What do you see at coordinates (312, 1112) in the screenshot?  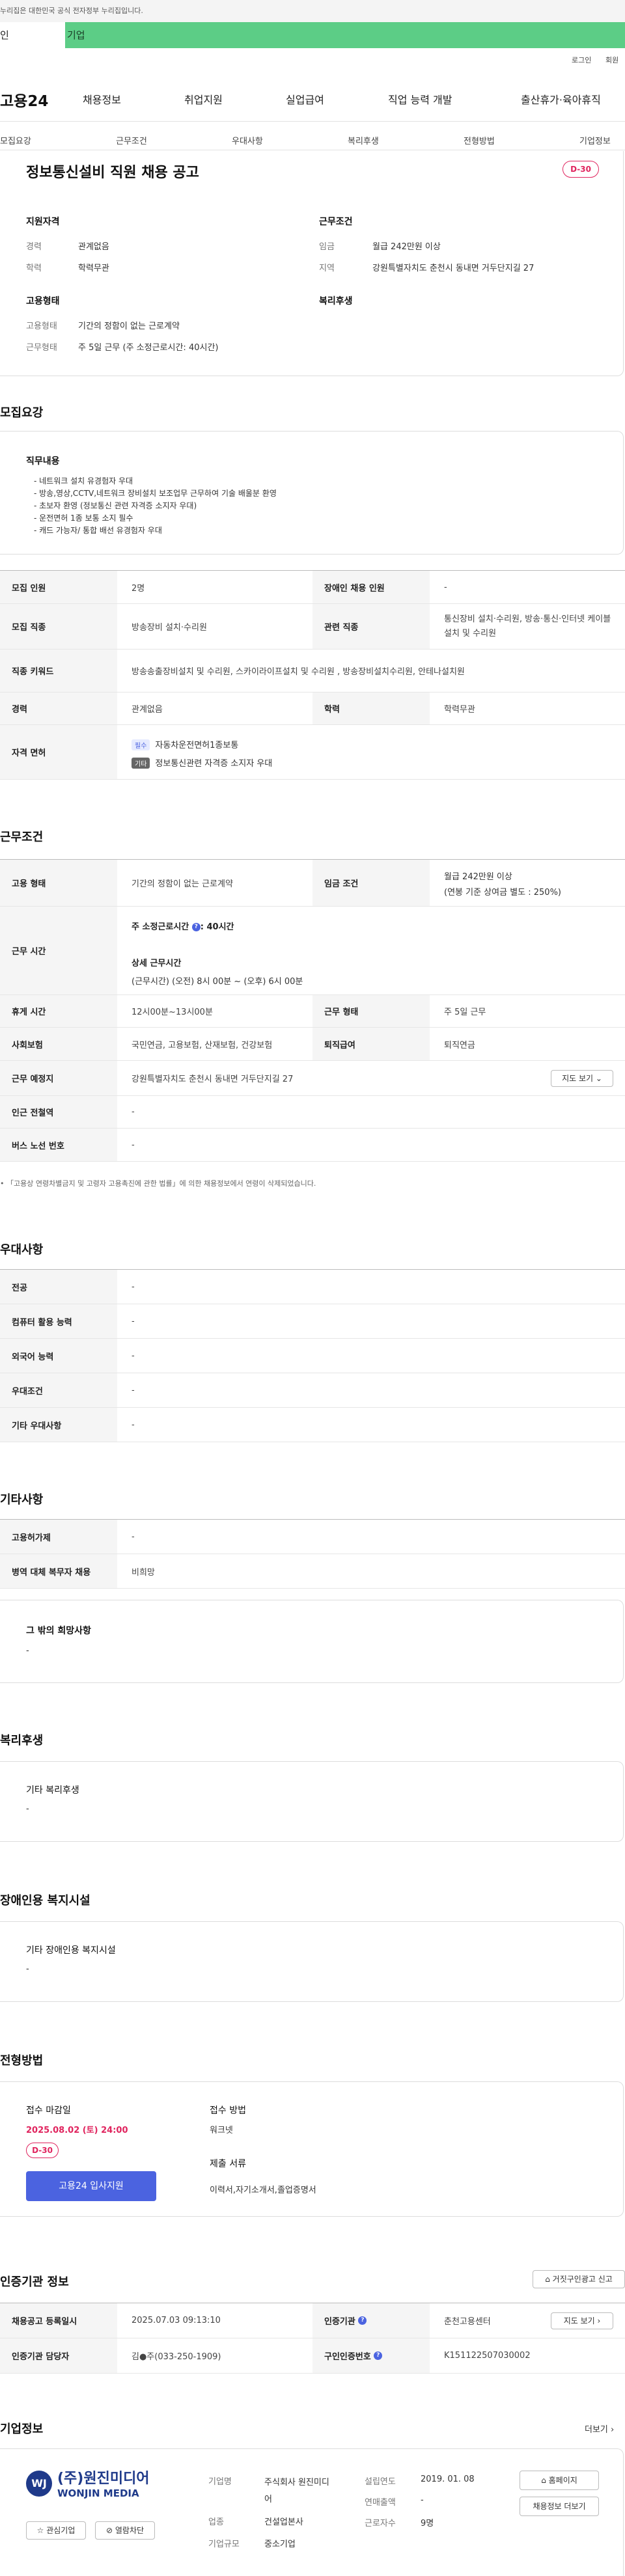 I see `table-row: 인근 전철역 -` at bounding box center [312, 1112].